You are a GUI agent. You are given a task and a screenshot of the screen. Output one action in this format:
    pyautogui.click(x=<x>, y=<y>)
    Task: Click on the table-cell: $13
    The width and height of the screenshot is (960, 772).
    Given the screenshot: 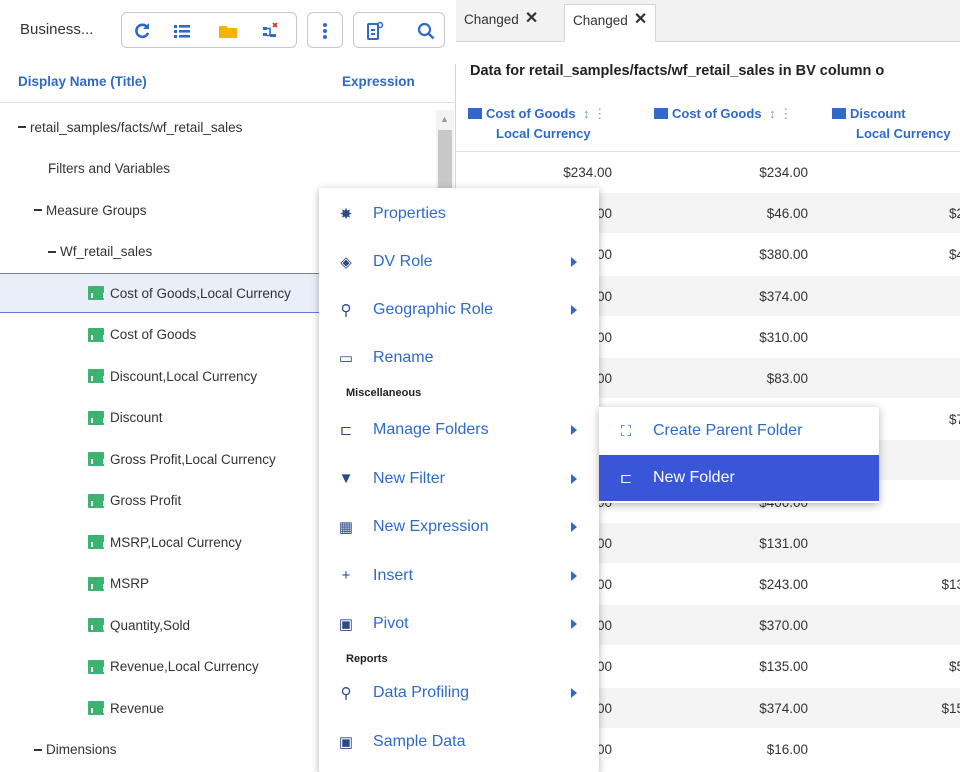 What is the action you would take?
    pyautogui.click(x=950, y=584)
    